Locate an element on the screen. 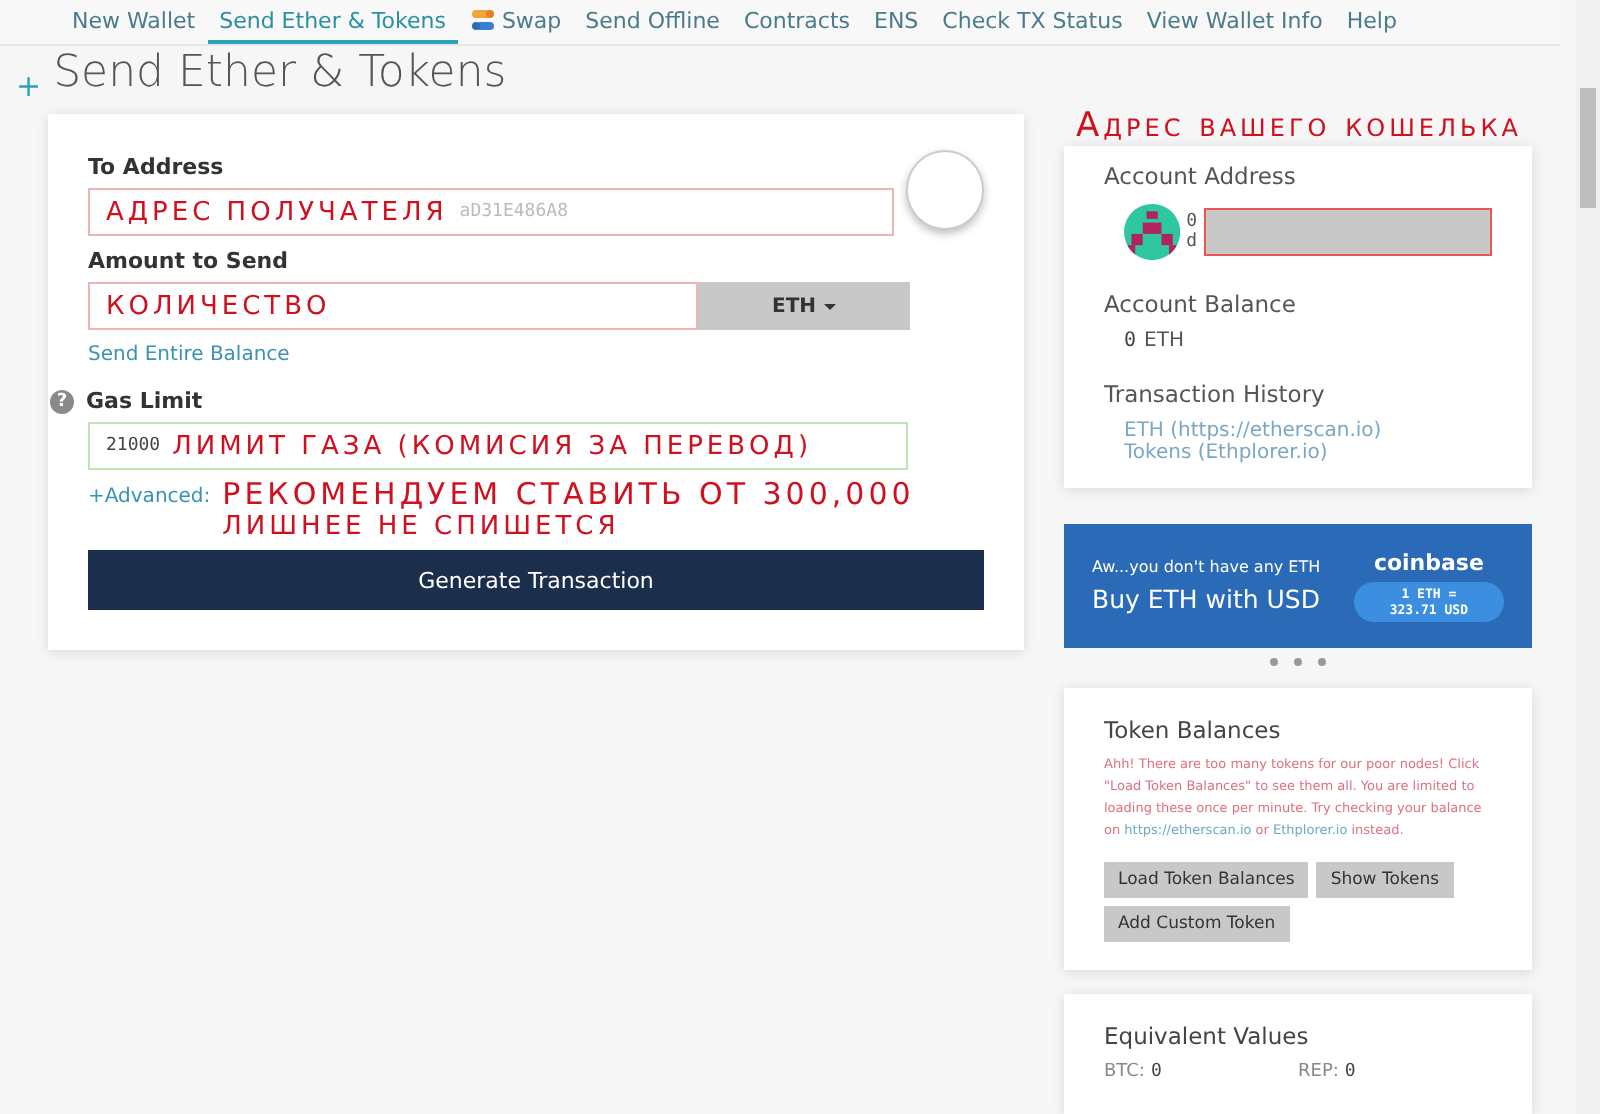  annotation-text: АДРЕС ПОЛУЧАТЕЛЯ is located at coordinates (277, 212).